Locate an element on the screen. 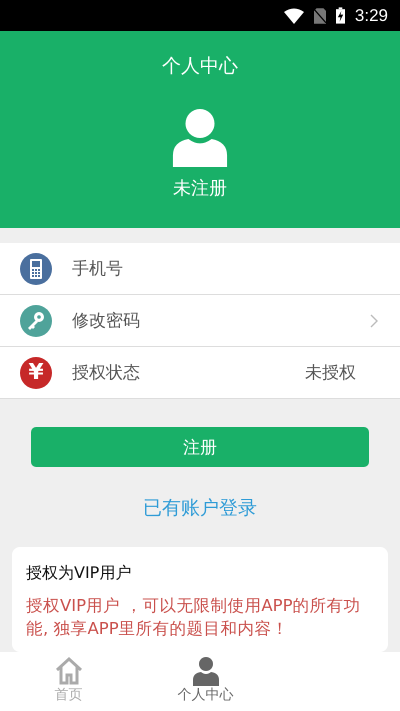 The image size is (400, 711). key-icon is located at coordinates (36, 320).